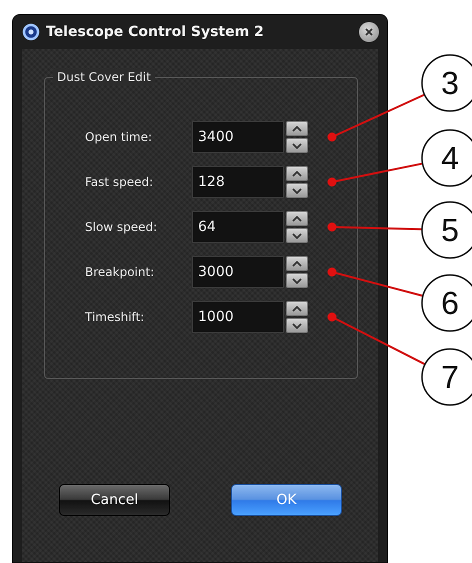 Image resolution: width=472 pixels, height=563 pixels. Describe the element at coordinates (115, 317) in the screenshot. I see `field-label: Timeshift:` at that location.